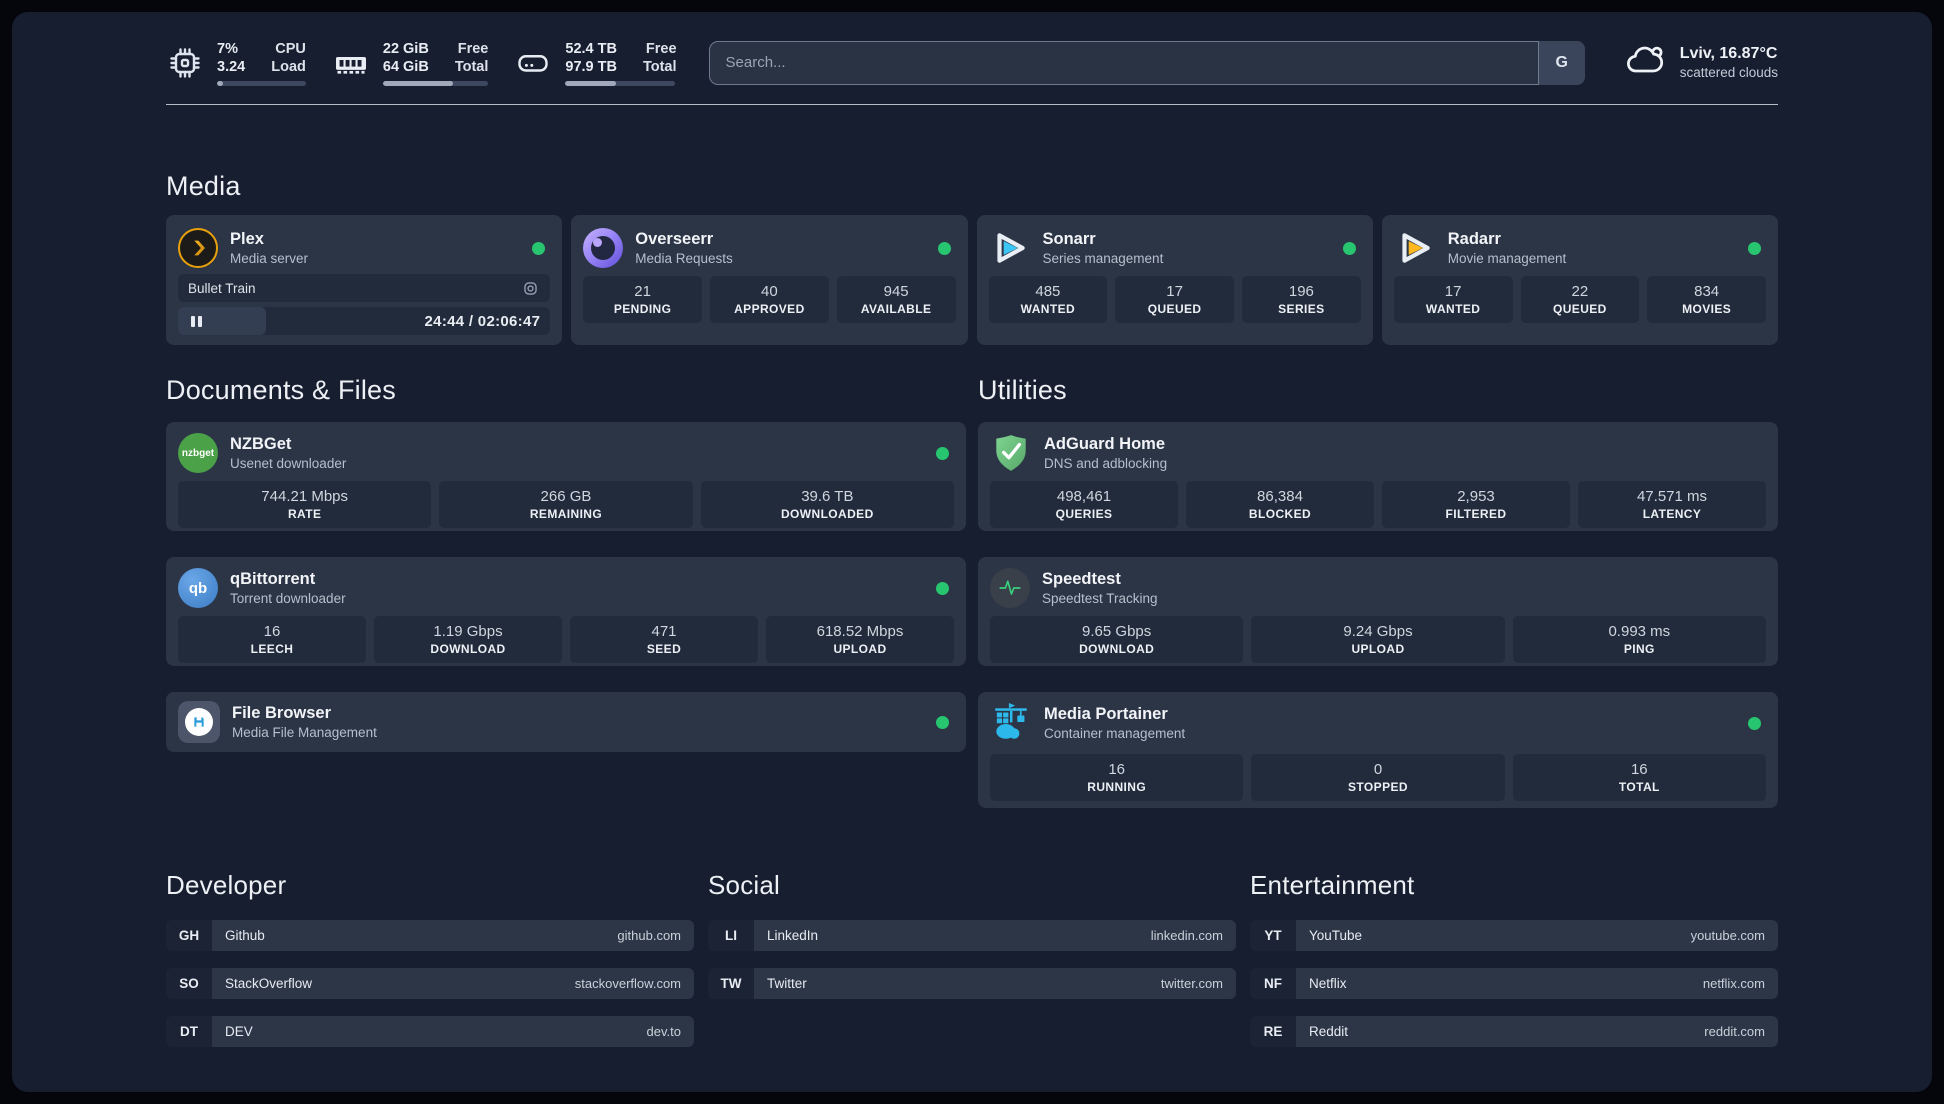 The height and width of the screenshot is (1104, 1944). What do you see at coordinates (351, 63) in the screenshot?
I see `memory-icon` at bounding box center [351, 63].